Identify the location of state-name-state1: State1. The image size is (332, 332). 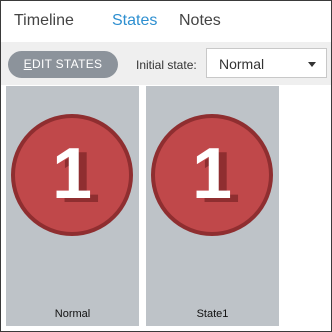
(212, 314).